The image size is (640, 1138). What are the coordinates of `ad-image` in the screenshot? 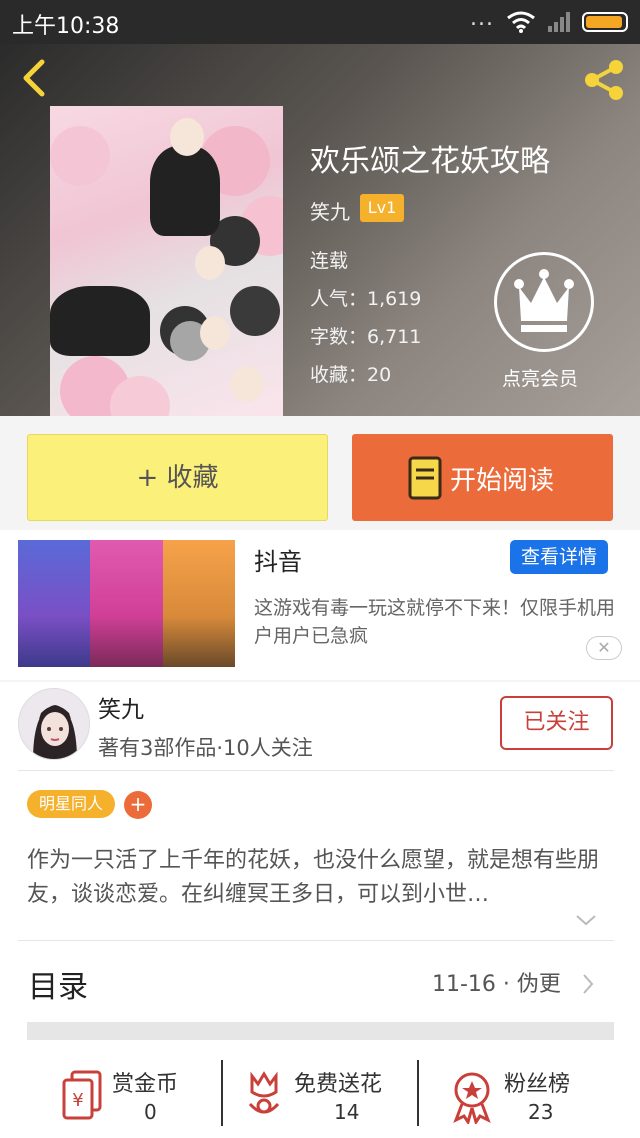 It's located at (126, 603).